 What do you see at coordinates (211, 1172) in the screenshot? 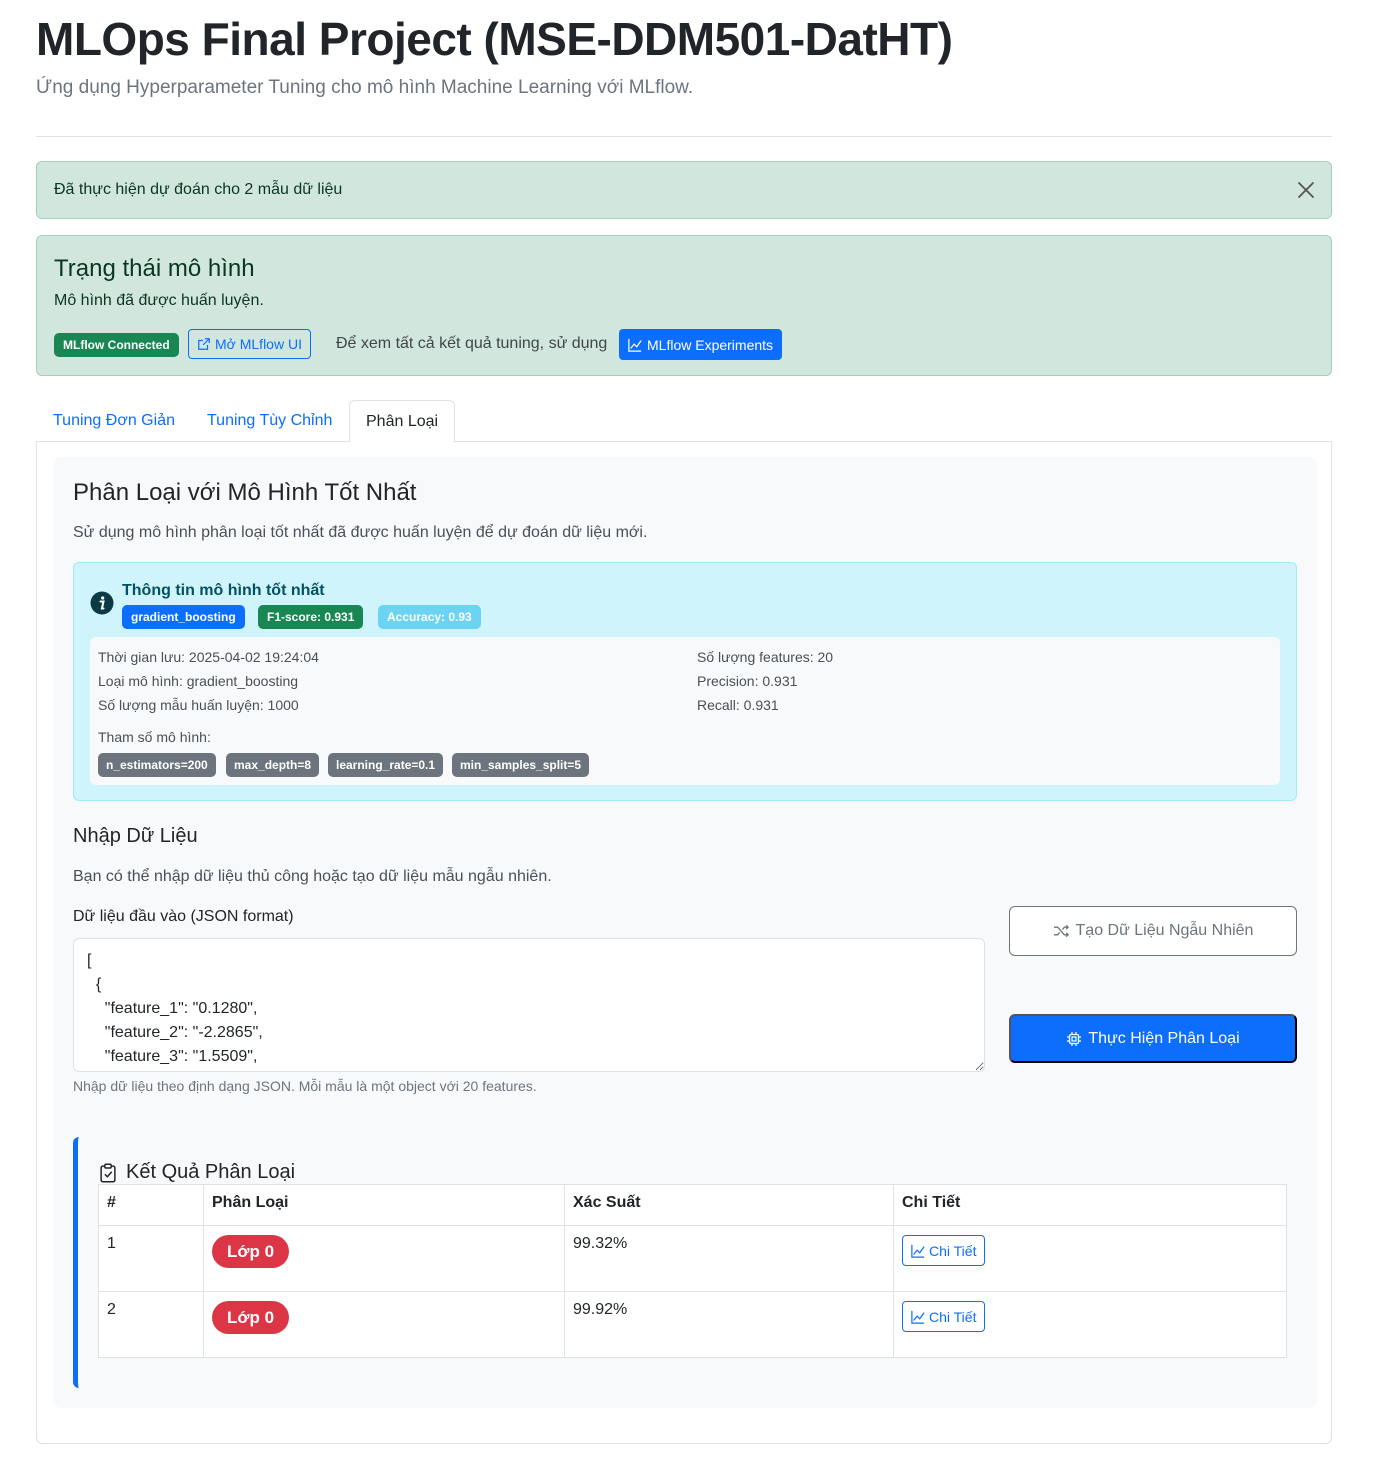
I see `results-title-label: Kết Quả Phân Loại` at bounding box center [211, 1172].